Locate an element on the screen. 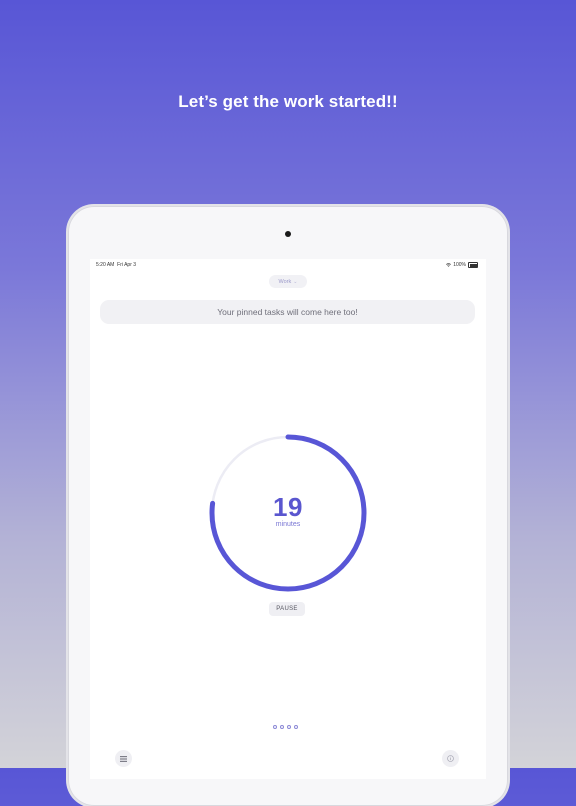  task-list-button is located at coordinates (123, 758).